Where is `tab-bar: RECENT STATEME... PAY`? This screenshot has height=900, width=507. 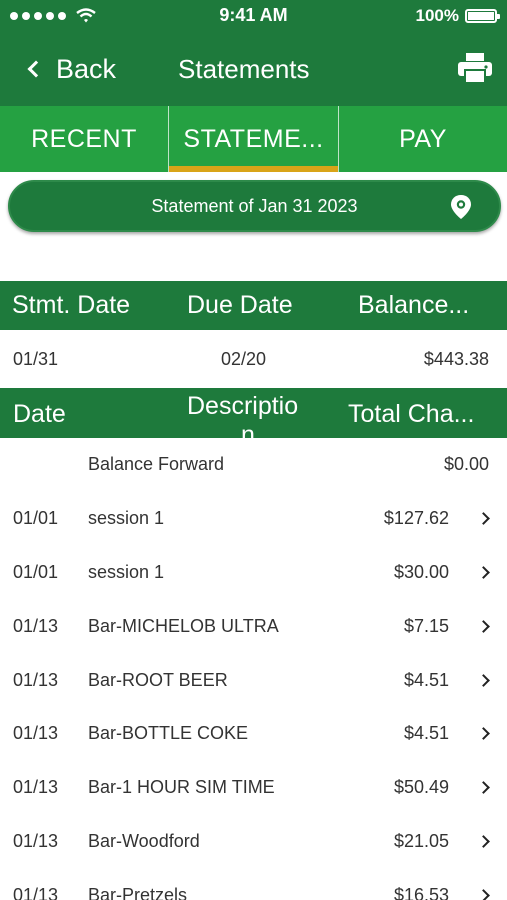 tab-bar: RECENT STATEME... PAY is located at coordinates (253, 139).